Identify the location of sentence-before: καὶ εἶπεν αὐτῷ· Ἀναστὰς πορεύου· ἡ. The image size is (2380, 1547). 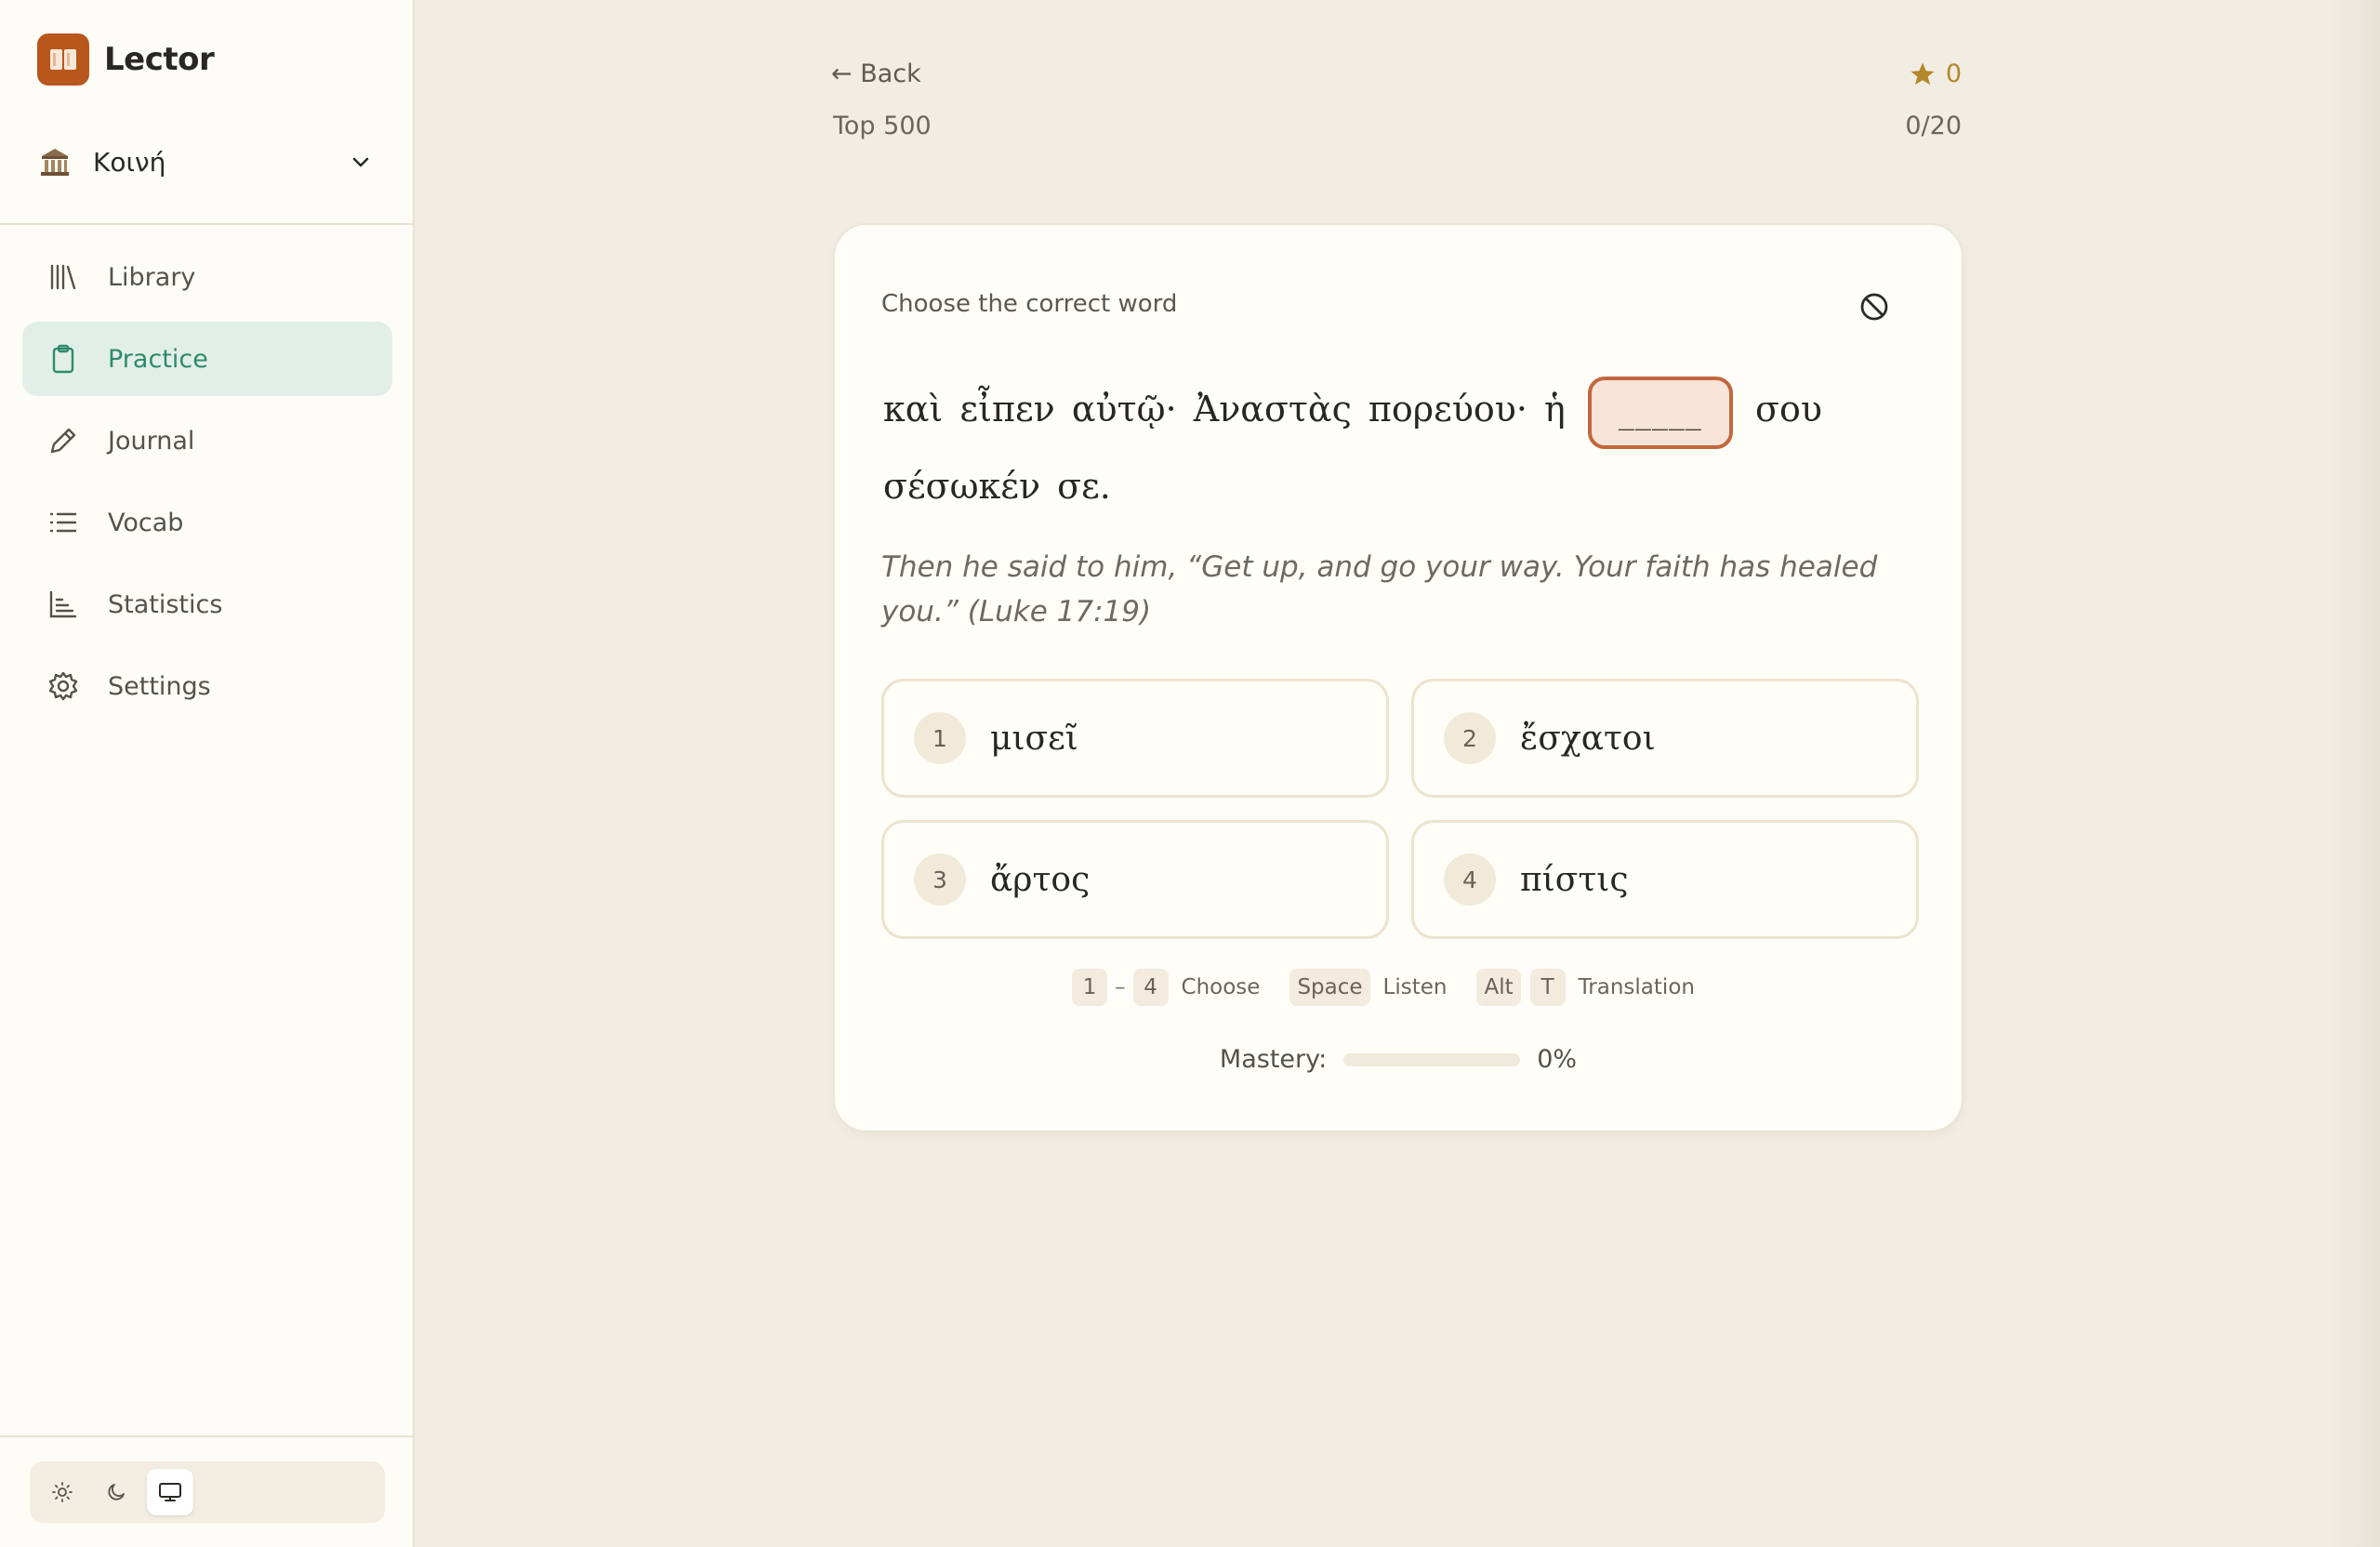
(1224, 409).